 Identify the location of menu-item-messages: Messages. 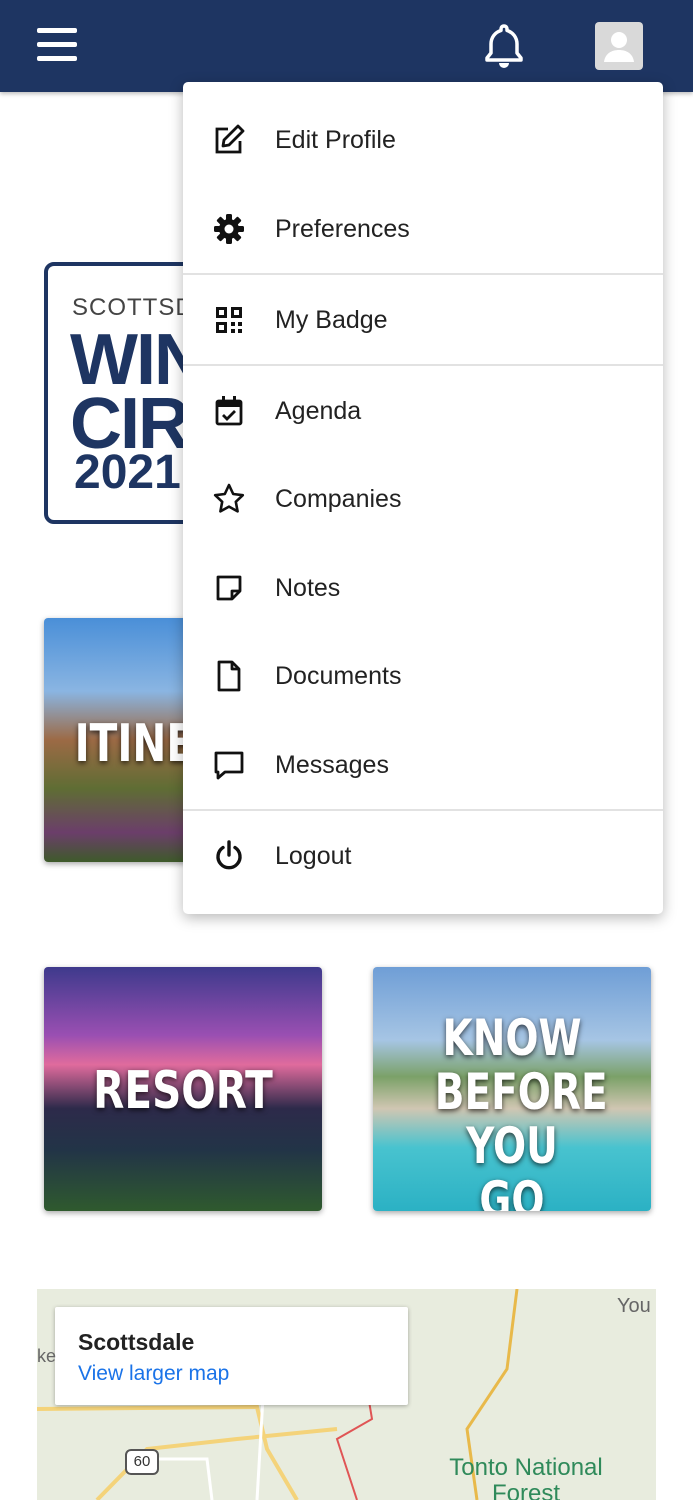
(423, 765).